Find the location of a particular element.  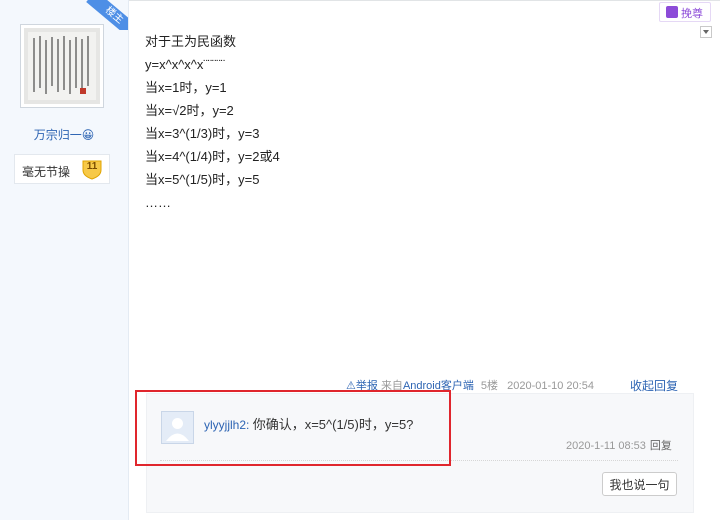

collapse-replies-link: 收起回复 is located at coordinates (654, 385).